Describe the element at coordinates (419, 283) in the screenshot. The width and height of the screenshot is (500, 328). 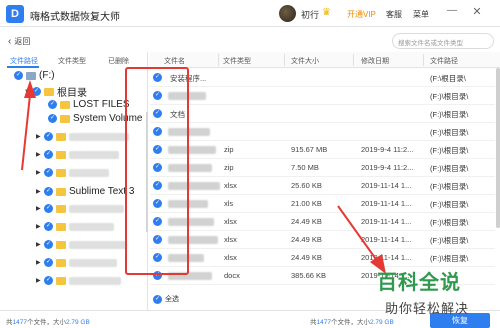
I see `watermark-title: 百科全说` at that location.